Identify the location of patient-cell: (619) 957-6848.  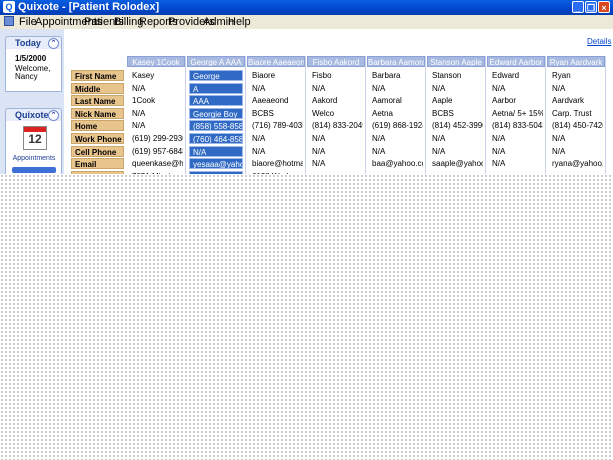
(156, 151).